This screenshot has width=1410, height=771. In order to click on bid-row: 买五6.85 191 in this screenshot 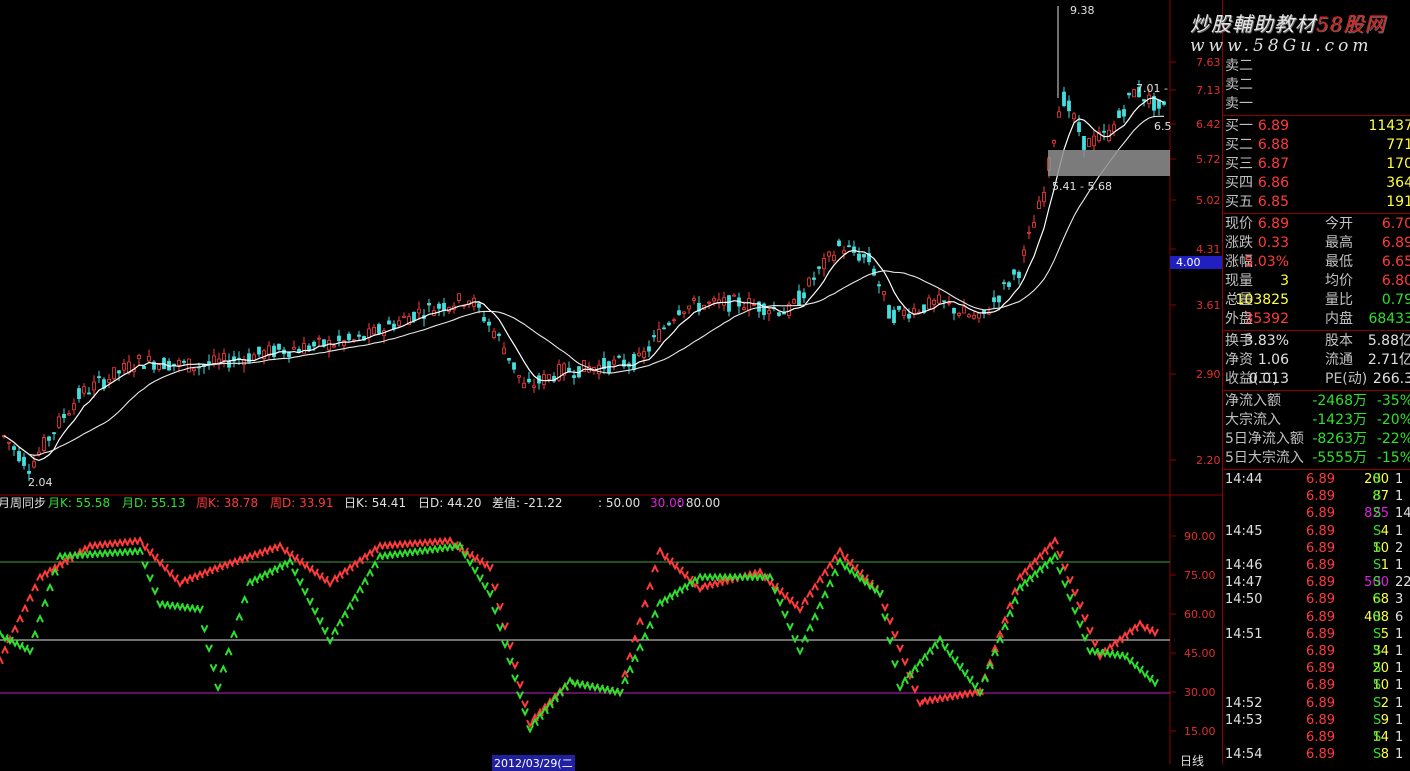, I will do `click(1316, 202)`.